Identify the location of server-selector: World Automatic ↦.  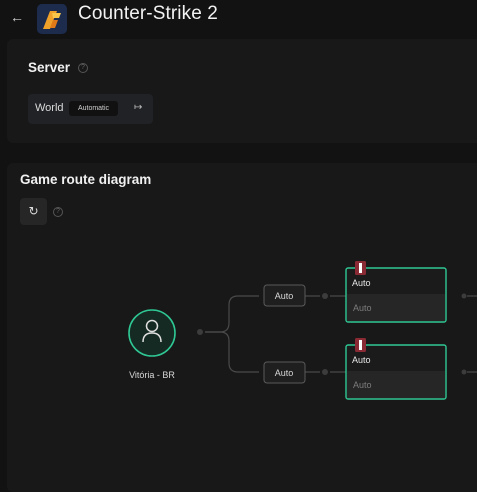
(90, 109).